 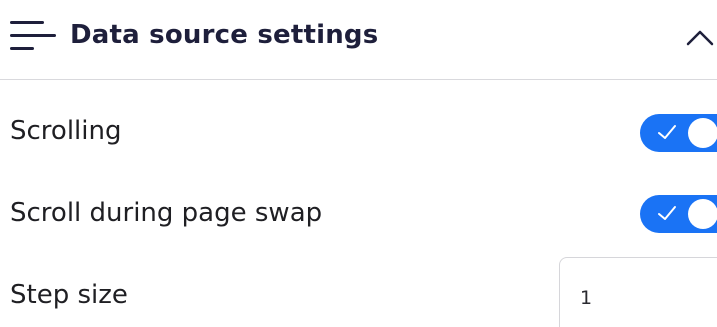 What do you see at coordinates (678, 214) in the screenshot?
I see `scroll-during-page-swap-toggle` at bounding box center [678, 214].